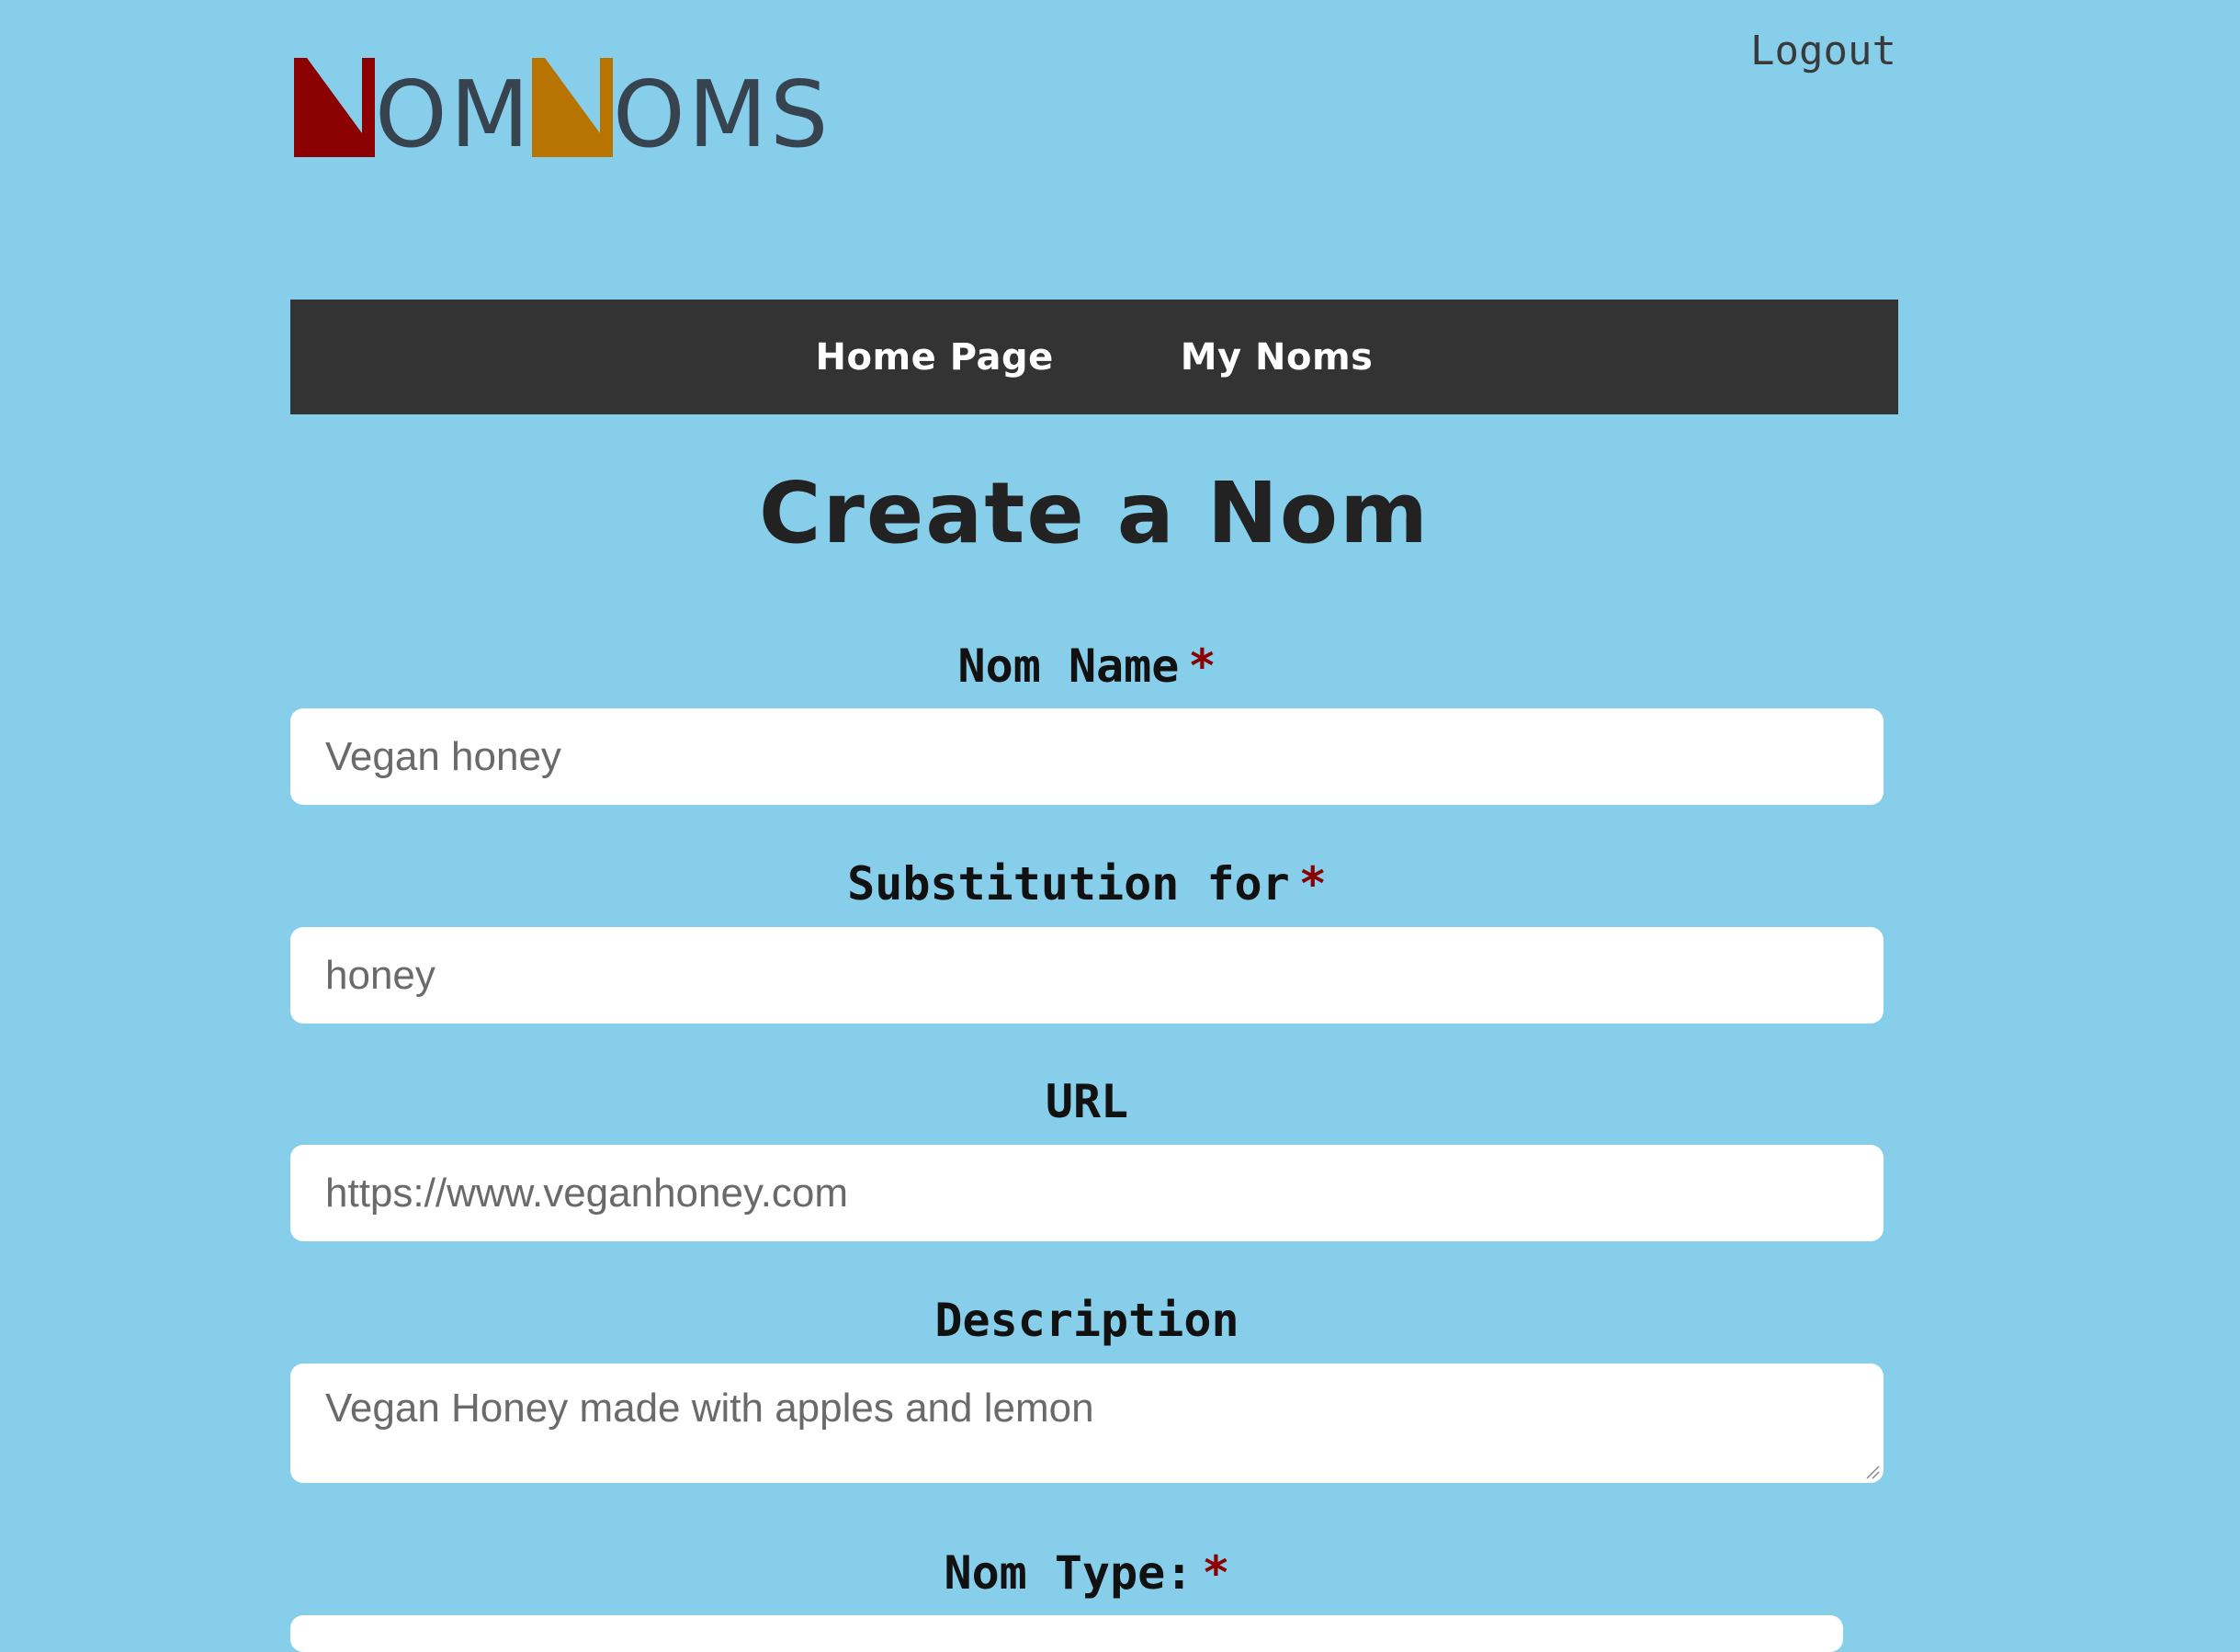 This screenshot has width=2240, height=1652. I want to click on url-label-text: URL, so click(1087, 1101).